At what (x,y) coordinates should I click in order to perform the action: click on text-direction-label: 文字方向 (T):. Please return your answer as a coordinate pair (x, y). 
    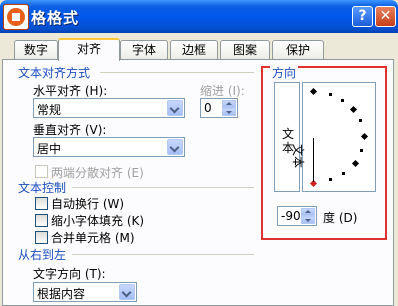
    Looking at the image, I should click on (69, 274).